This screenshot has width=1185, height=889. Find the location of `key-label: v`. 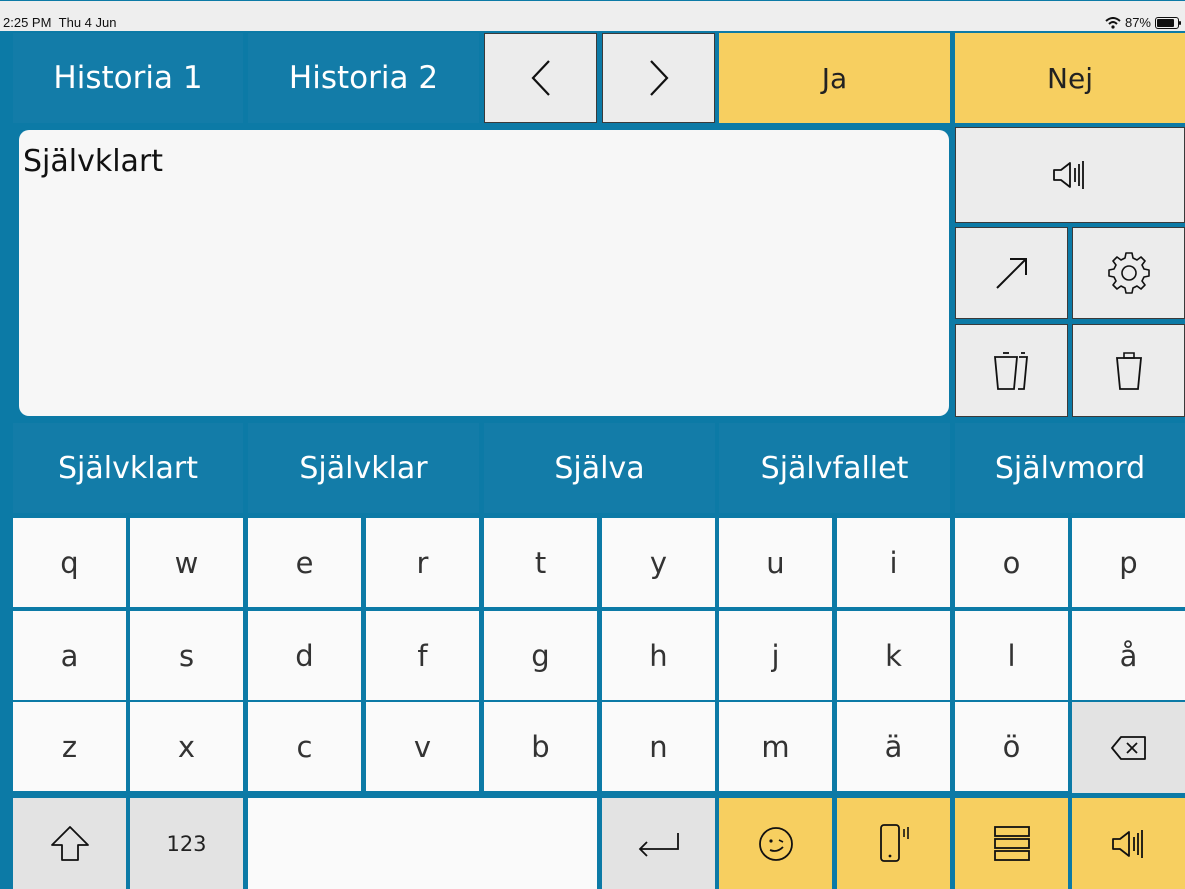

key-label: v is located at coordinates (422, 746).